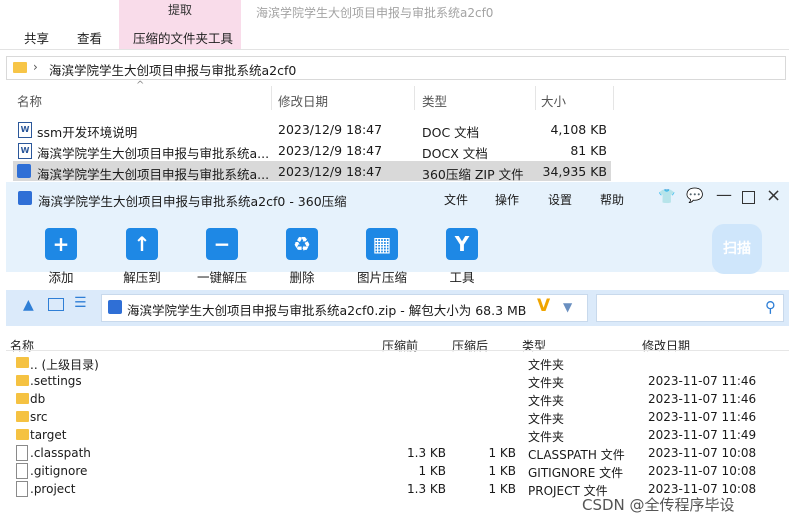  I want to click on maximize-icon, so click(748, 197).